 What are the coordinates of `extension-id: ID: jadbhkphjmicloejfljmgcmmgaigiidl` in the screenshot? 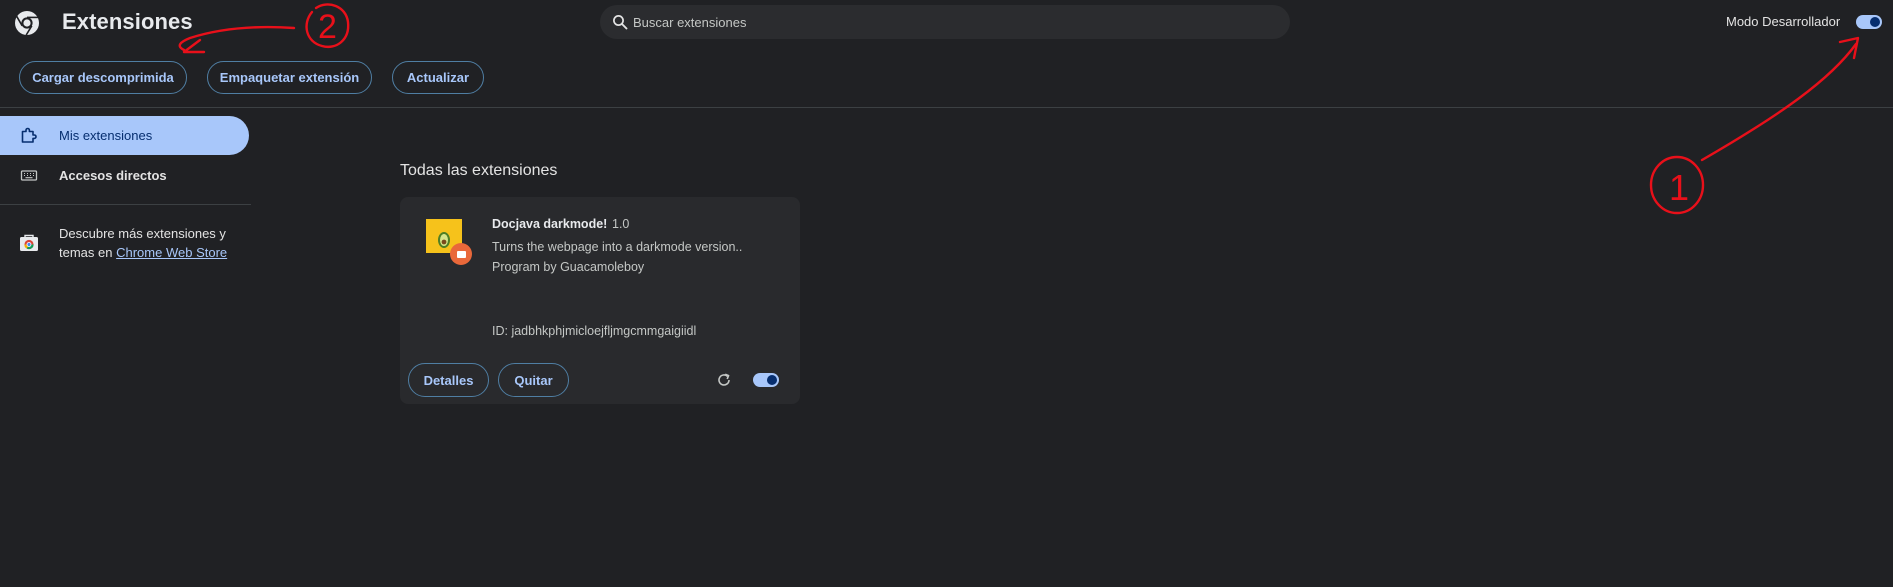 It's located at (594, 331).